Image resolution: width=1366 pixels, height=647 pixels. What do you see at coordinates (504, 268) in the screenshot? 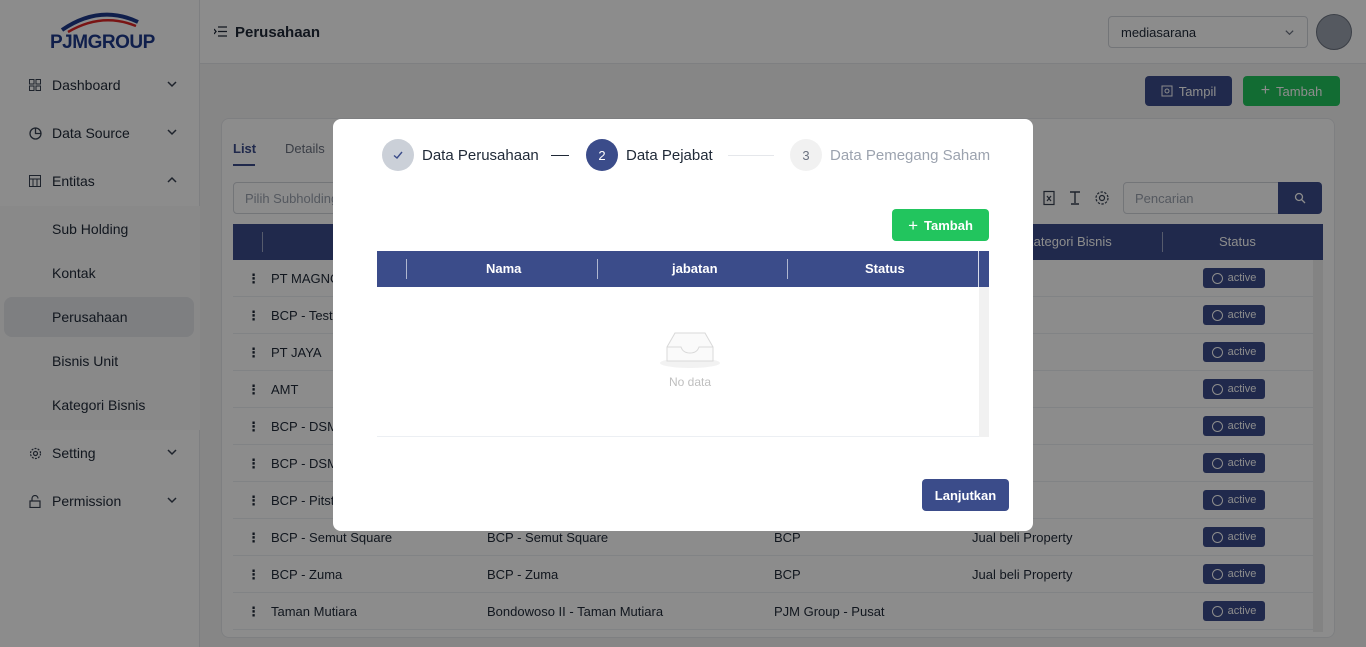
I see `header-nama: Nama` at bounding box center [504, 268].